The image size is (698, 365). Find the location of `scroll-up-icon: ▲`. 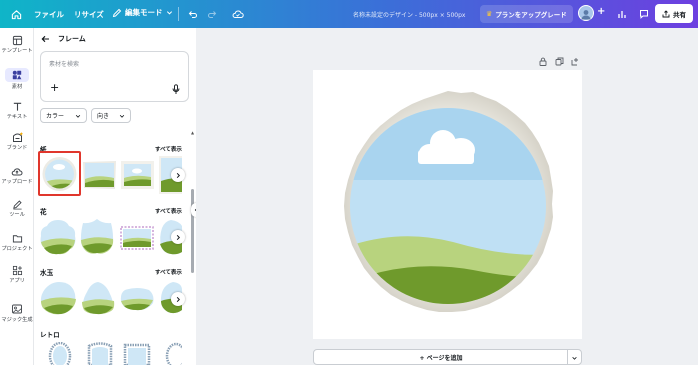

scroll-up-icon: ▲ is located at coordinates (193, 132).